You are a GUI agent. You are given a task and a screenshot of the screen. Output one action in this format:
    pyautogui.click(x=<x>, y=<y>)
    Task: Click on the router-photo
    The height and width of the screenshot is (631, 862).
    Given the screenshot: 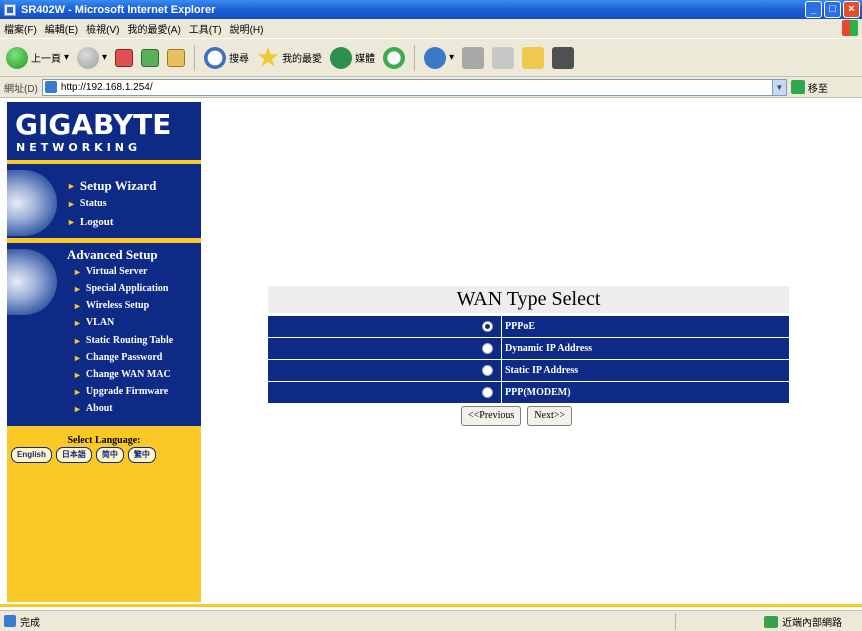 What is the action you would take?
    pyautogui.click(x=32, y=282)
    